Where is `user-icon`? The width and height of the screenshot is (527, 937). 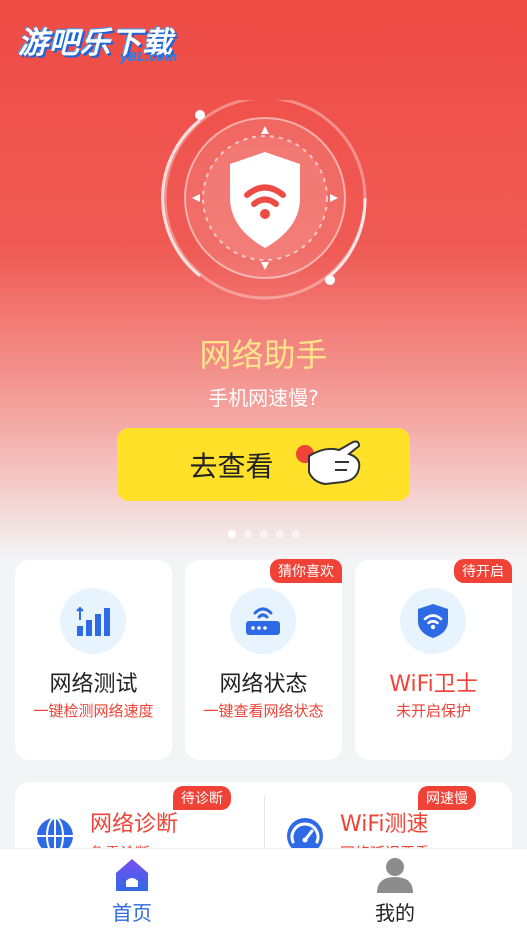
user-icon is located at coordinates (395, 875).